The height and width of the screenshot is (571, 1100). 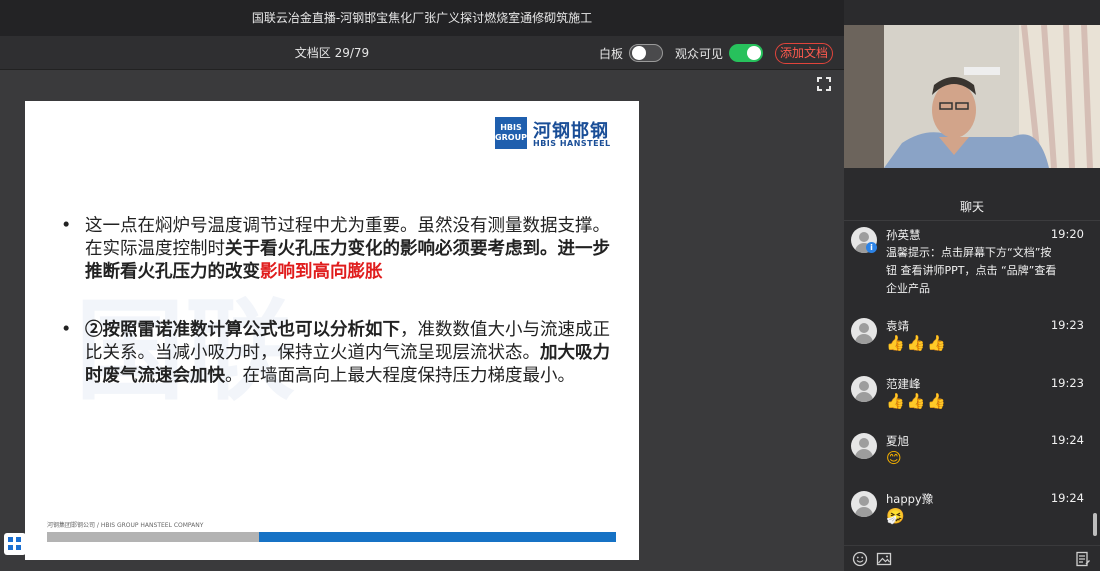 I want to click on sneeze-emoji: 🤧, so click(x=896, y=516).